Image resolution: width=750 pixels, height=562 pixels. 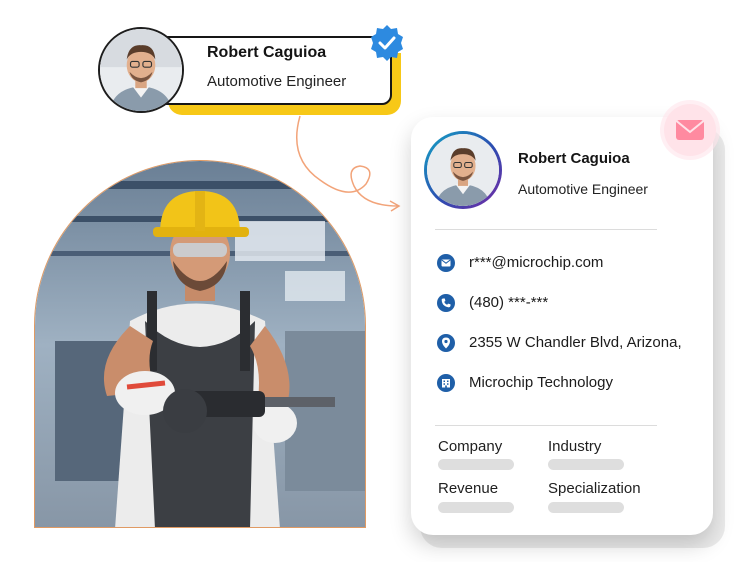 What do you see at coordinates (586, 507) in the screenshot?
I see `field-specialization-placeholder` at bounding box center [586, 507].